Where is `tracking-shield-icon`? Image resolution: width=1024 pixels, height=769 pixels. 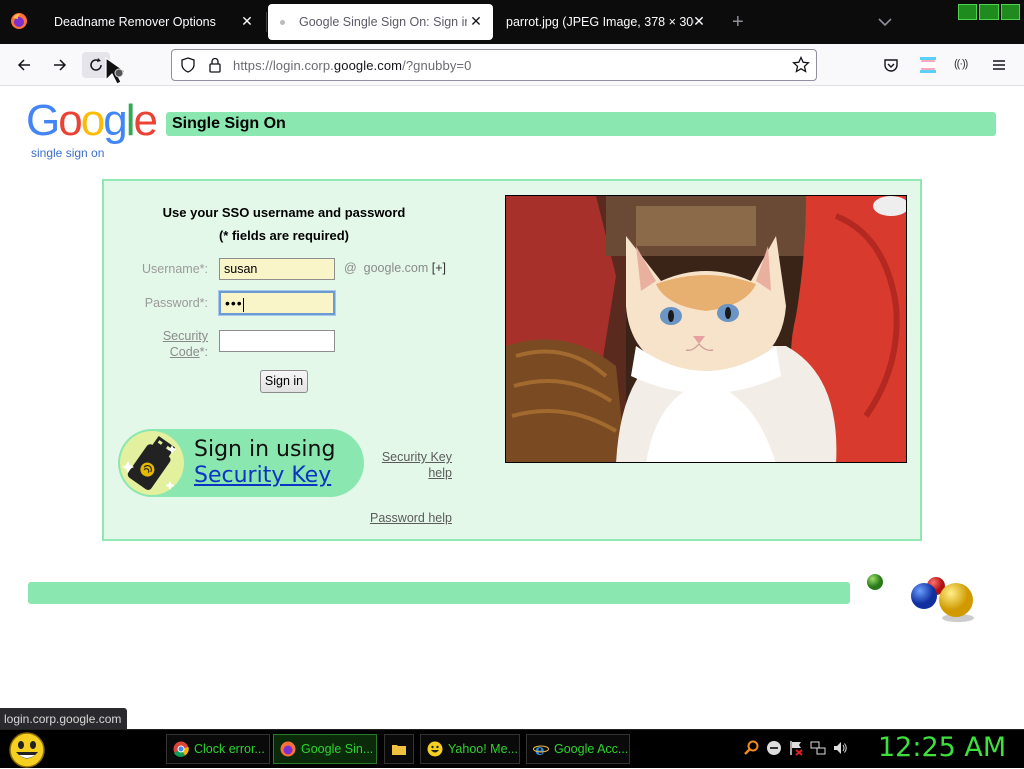 tracking-shield-icon is located at coordinates (188, 65).